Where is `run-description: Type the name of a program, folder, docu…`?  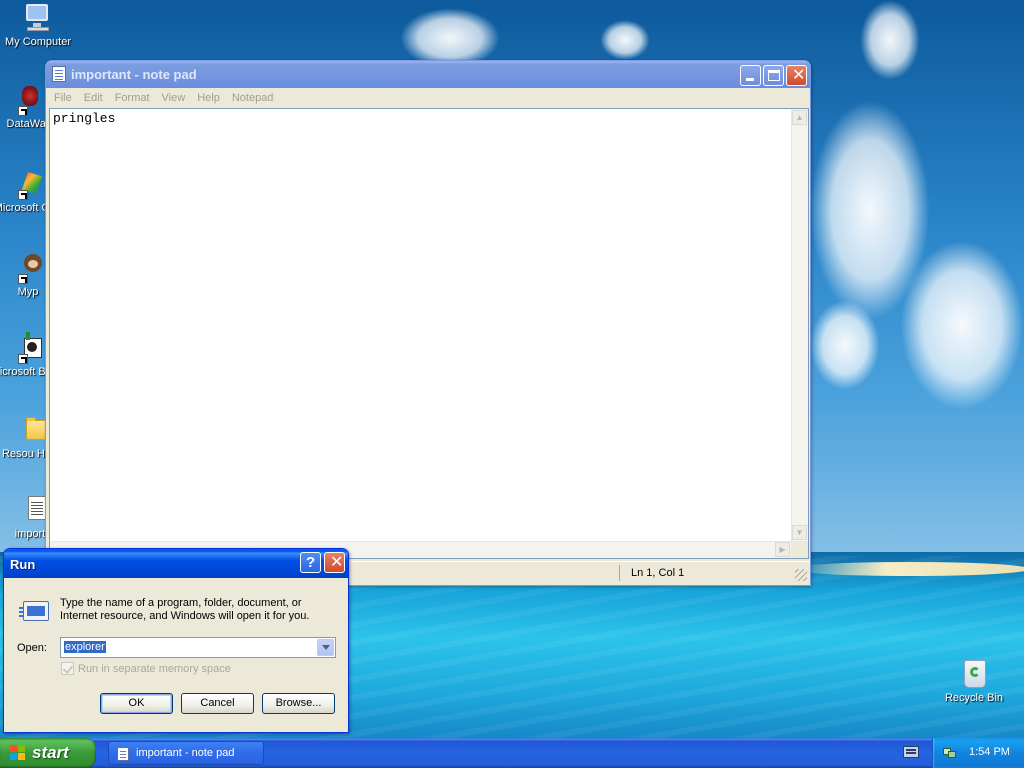
run-description: Type the name of a program, folder, docu… is located at coordinates (185, 609).